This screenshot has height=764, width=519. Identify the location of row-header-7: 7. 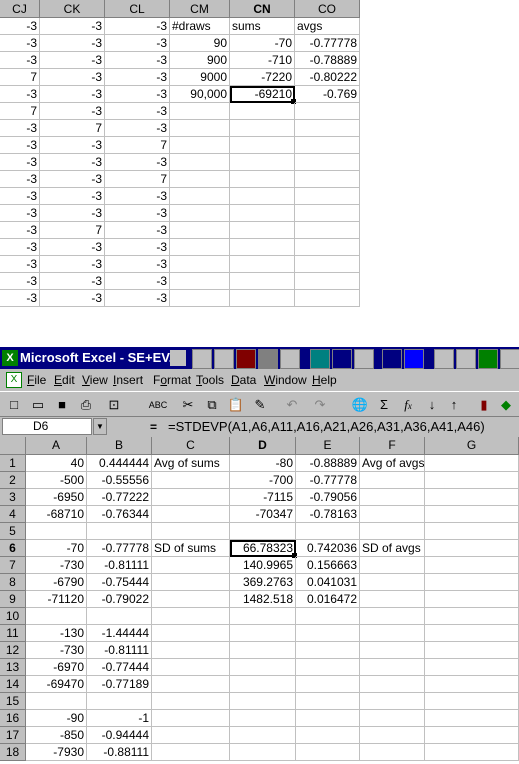
(13, 565).